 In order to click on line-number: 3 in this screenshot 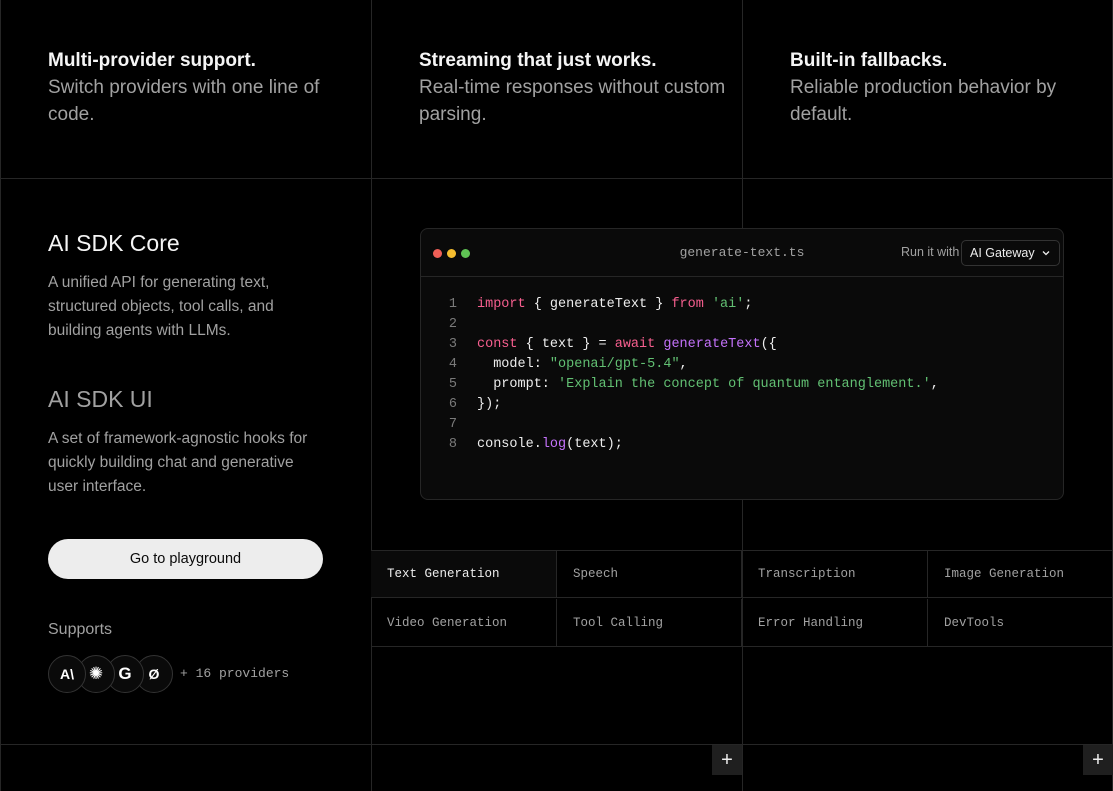, I will do `click(452, 344)`.